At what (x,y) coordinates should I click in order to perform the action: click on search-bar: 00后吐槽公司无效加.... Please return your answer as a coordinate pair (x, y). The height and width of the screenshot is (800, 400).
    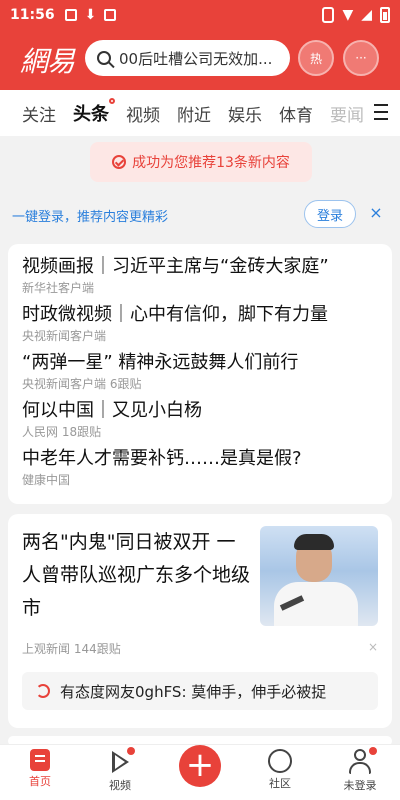
    Looking at the image, I should click on (187, 58).